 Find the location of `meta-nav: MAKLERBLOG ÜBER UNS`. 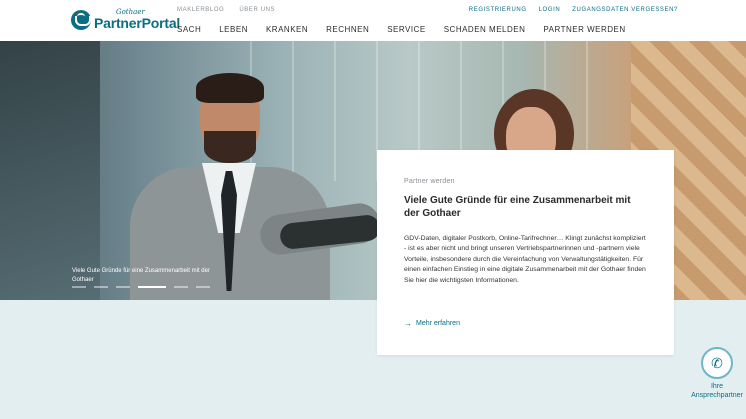

meta-nav: MAKLERBLOG ÜBER UNS is located at coordinates (226, 10).